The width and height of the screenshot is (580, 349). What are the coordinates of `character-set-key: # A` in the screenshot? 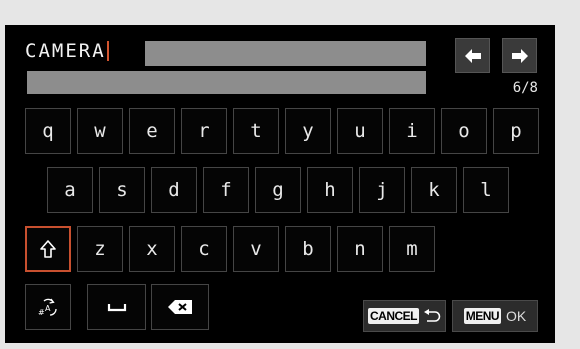 It's located at (48, 307).